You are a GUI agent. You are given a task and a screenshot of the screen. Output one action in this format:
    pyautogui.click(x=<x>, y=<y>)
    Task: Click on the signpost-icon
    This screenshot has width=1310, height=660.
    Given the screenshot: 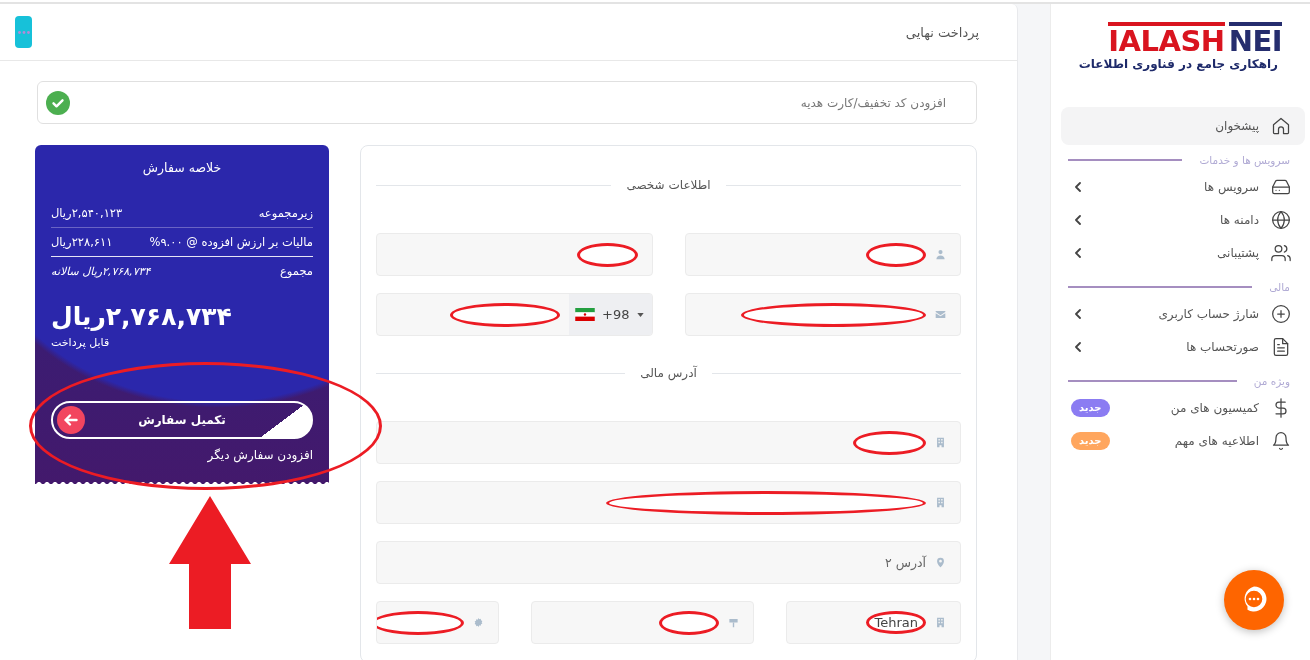 What is the action you would take?
    pyautogui.click(x=733, y=622)
    